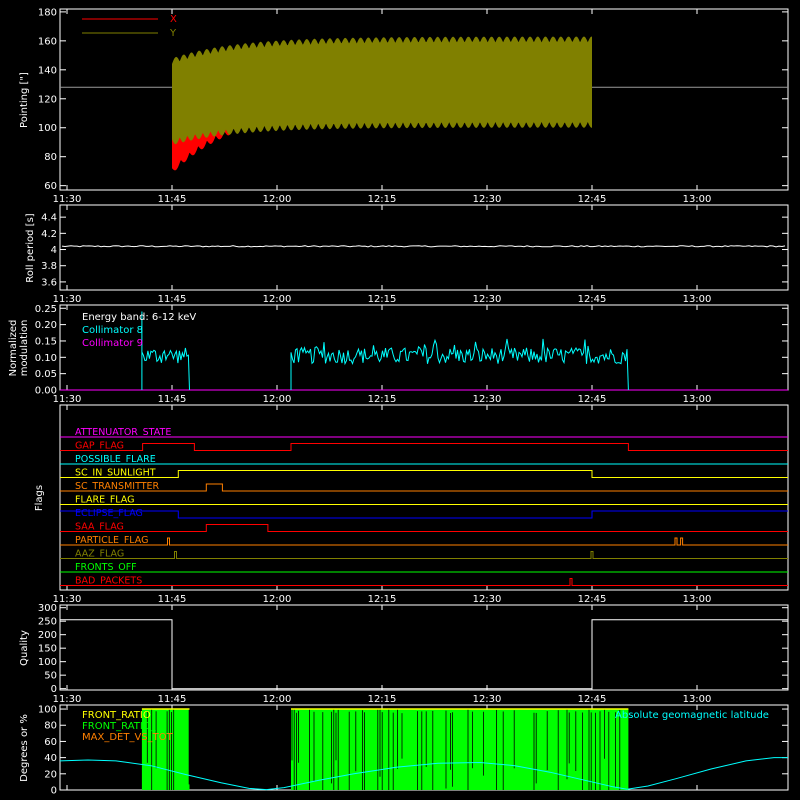  What do you see at coordinates (50, 676) in the screenshot?
I see `y-tick-label: 50` at bounding box center [50, 676].